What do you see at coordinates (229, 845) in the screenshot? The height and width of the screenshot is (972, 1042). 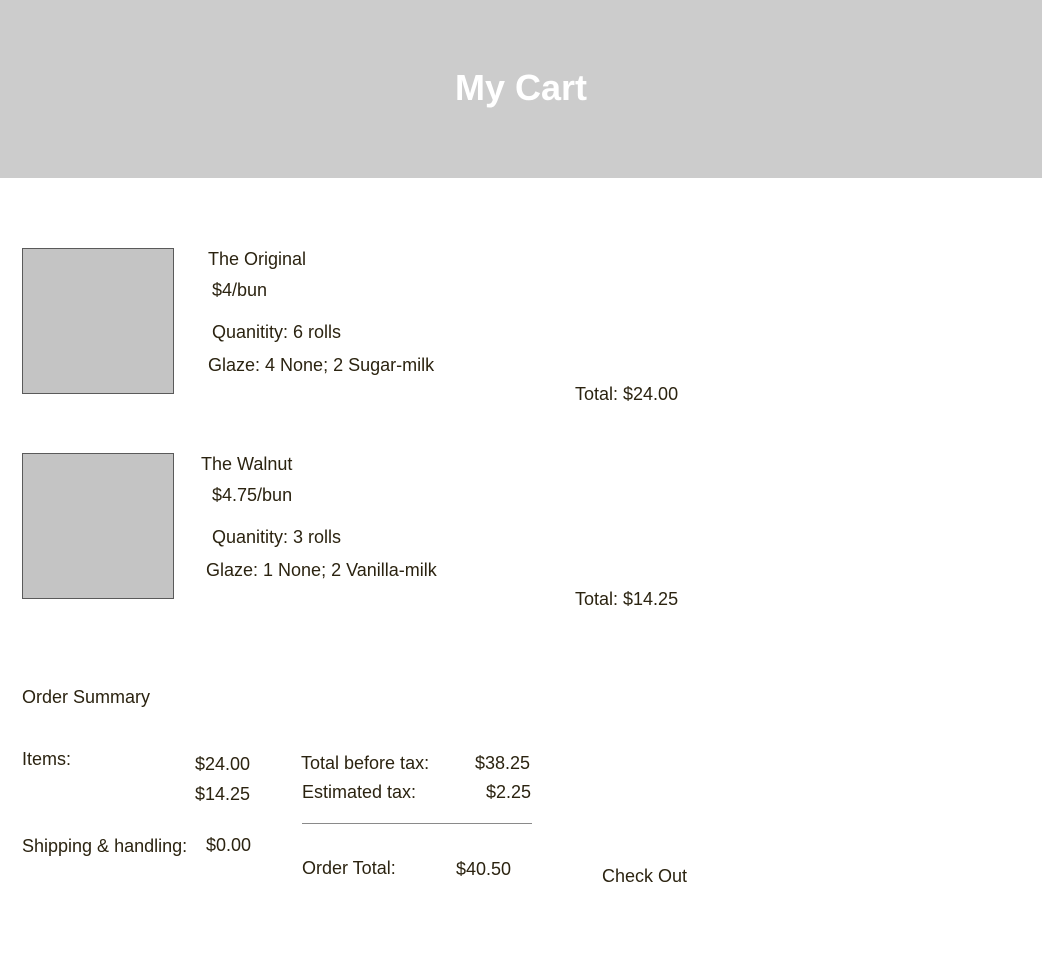 I see `shipping-amount: $0.00` at bounding box center [229, 845].